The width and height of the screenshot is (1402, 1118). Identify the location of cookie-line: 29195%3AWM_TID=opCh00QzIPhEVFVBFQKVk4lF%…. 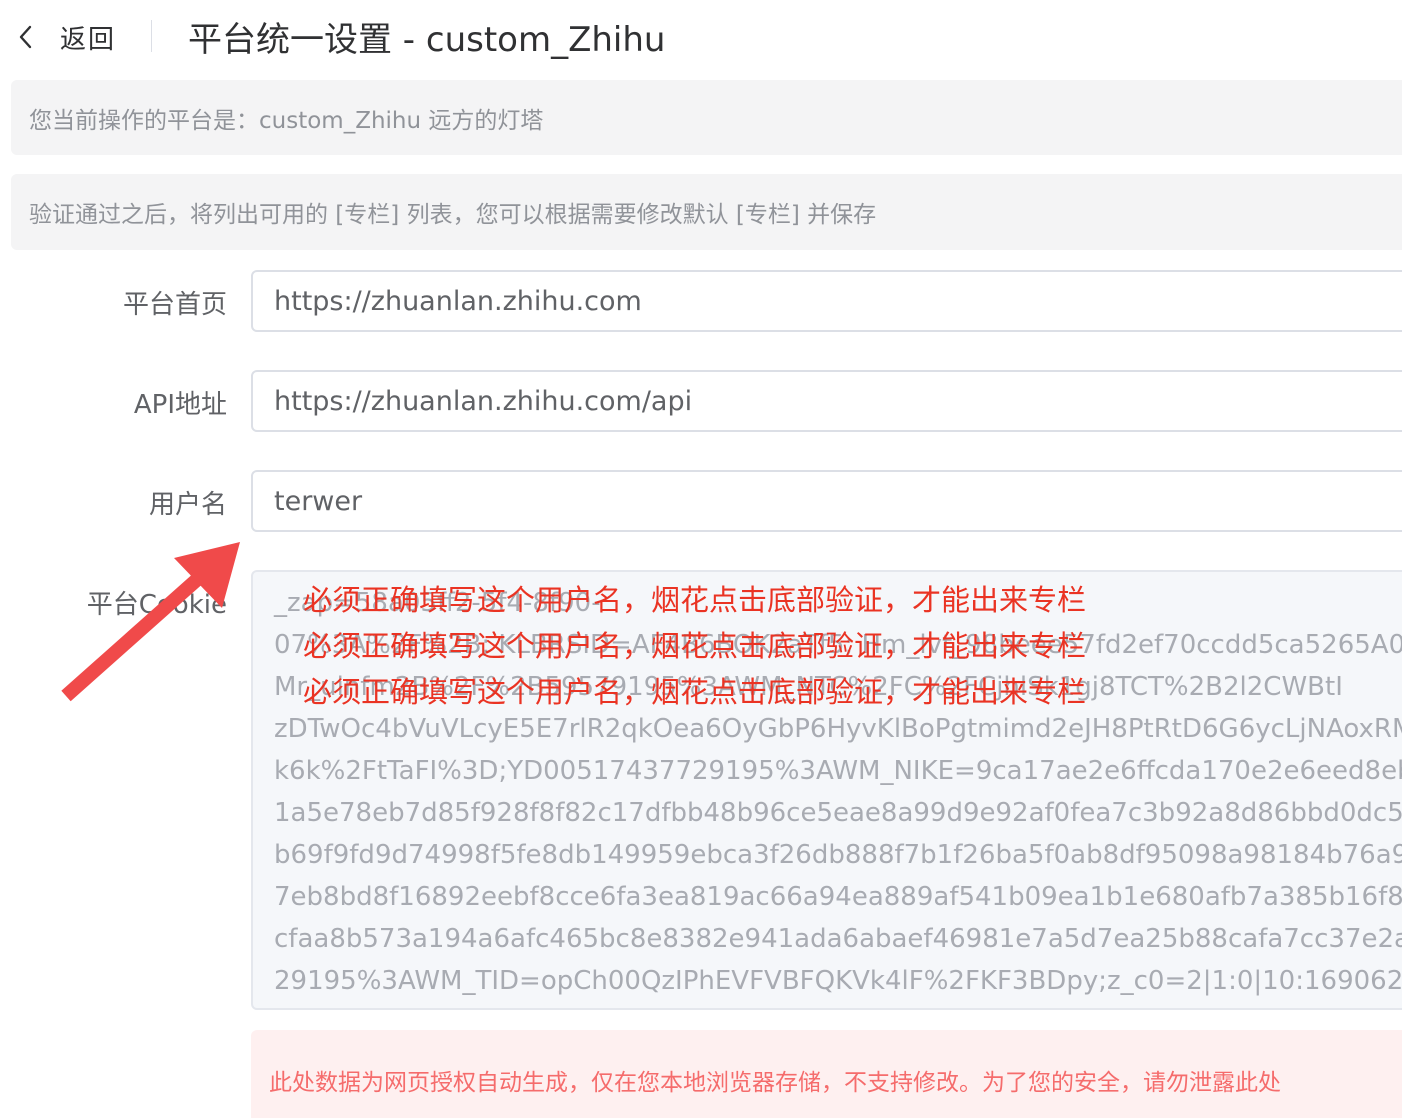
(838, 981).